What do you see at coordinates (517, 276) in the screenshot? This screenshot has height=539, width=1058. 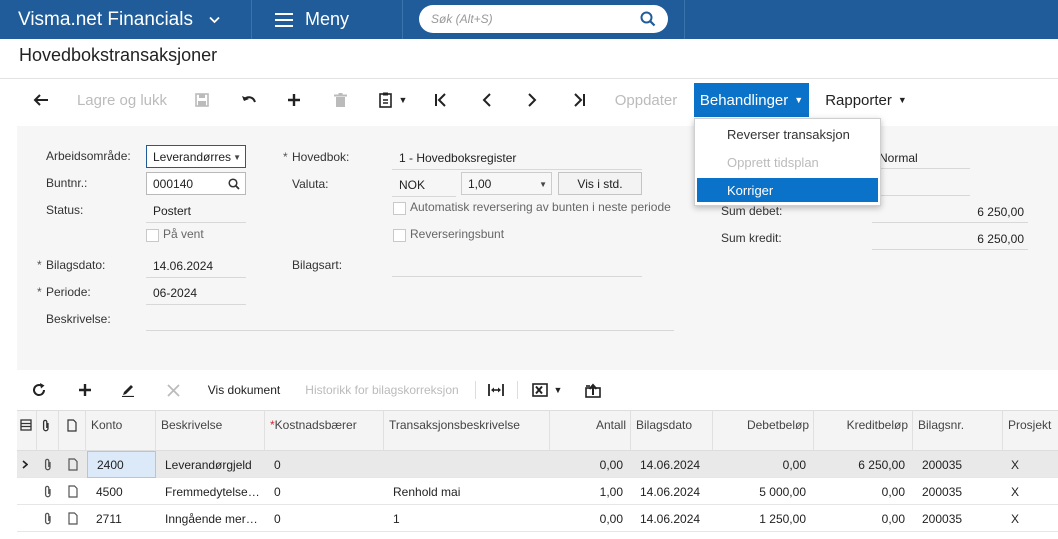 I see `doc-type-input` at bounding box center [517, 276].